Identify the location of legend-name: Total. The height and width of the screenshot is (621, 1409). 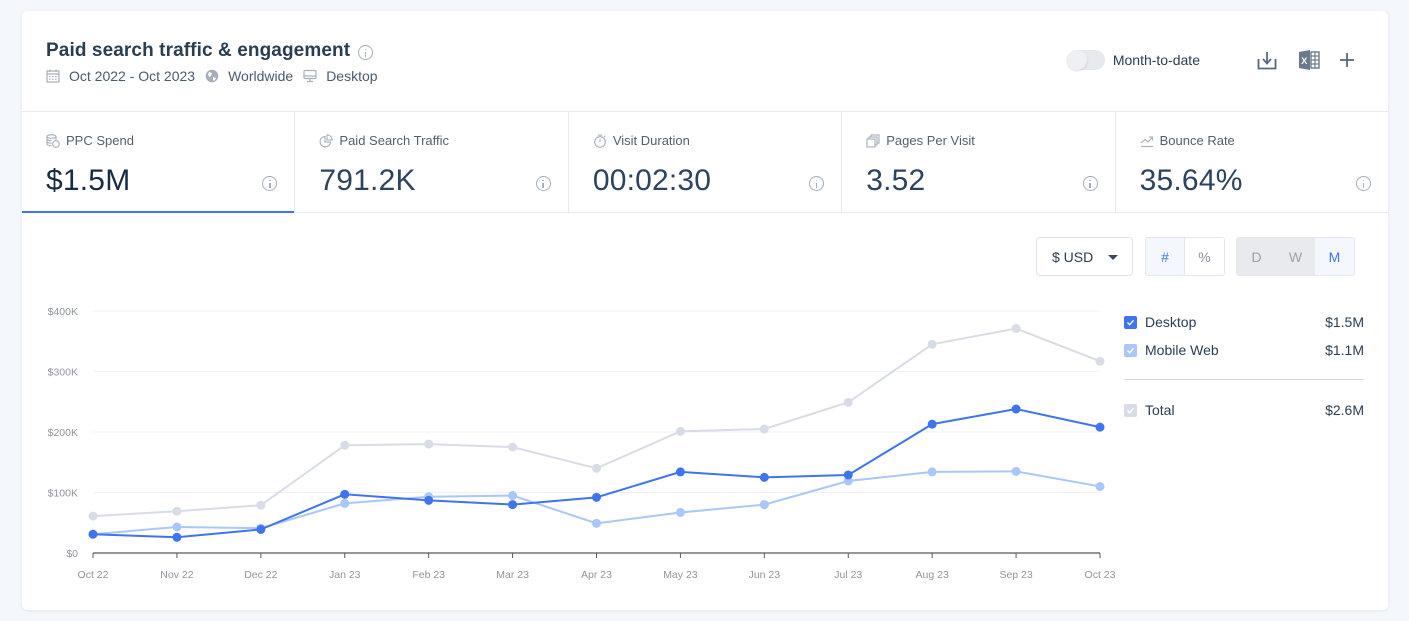
(1160, 410).